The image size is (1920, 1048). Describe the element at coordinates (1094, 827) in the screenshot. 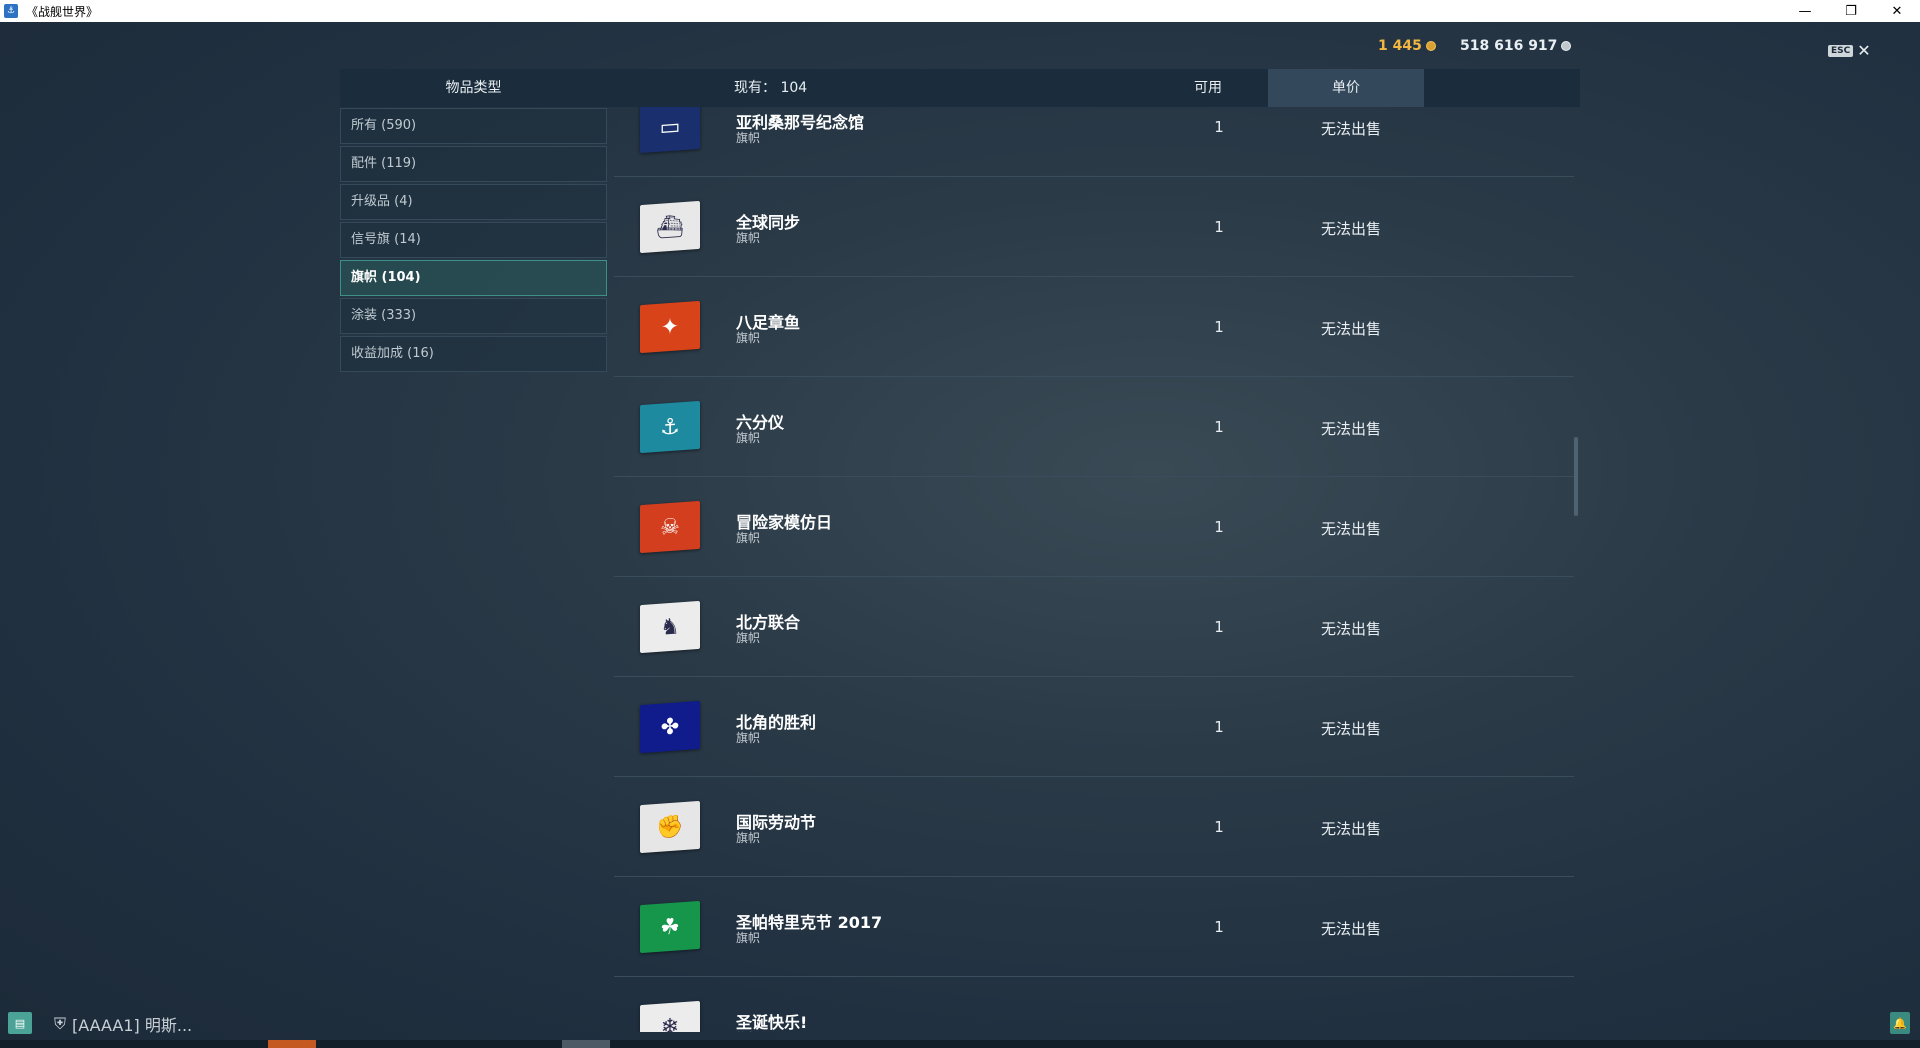

I see `list-item: ✊ 国际劳动节 旗帜 1 无法出售` at that location.